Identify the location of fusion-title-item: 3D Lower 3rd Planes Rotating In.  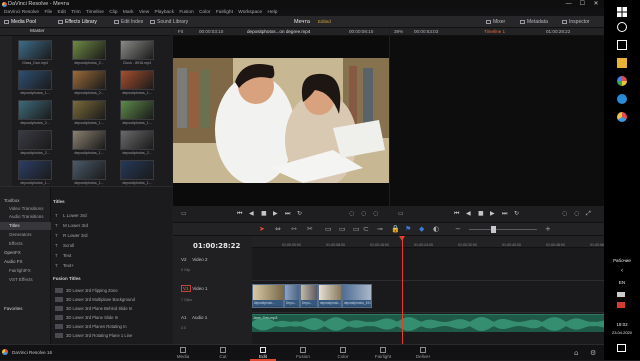
(112, 327).